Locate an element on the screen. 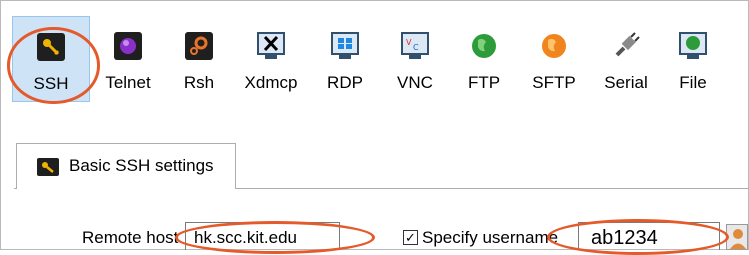 The image size is (749, 255). tab-label: Basic SSH settings is located at coordinates (141, 165).